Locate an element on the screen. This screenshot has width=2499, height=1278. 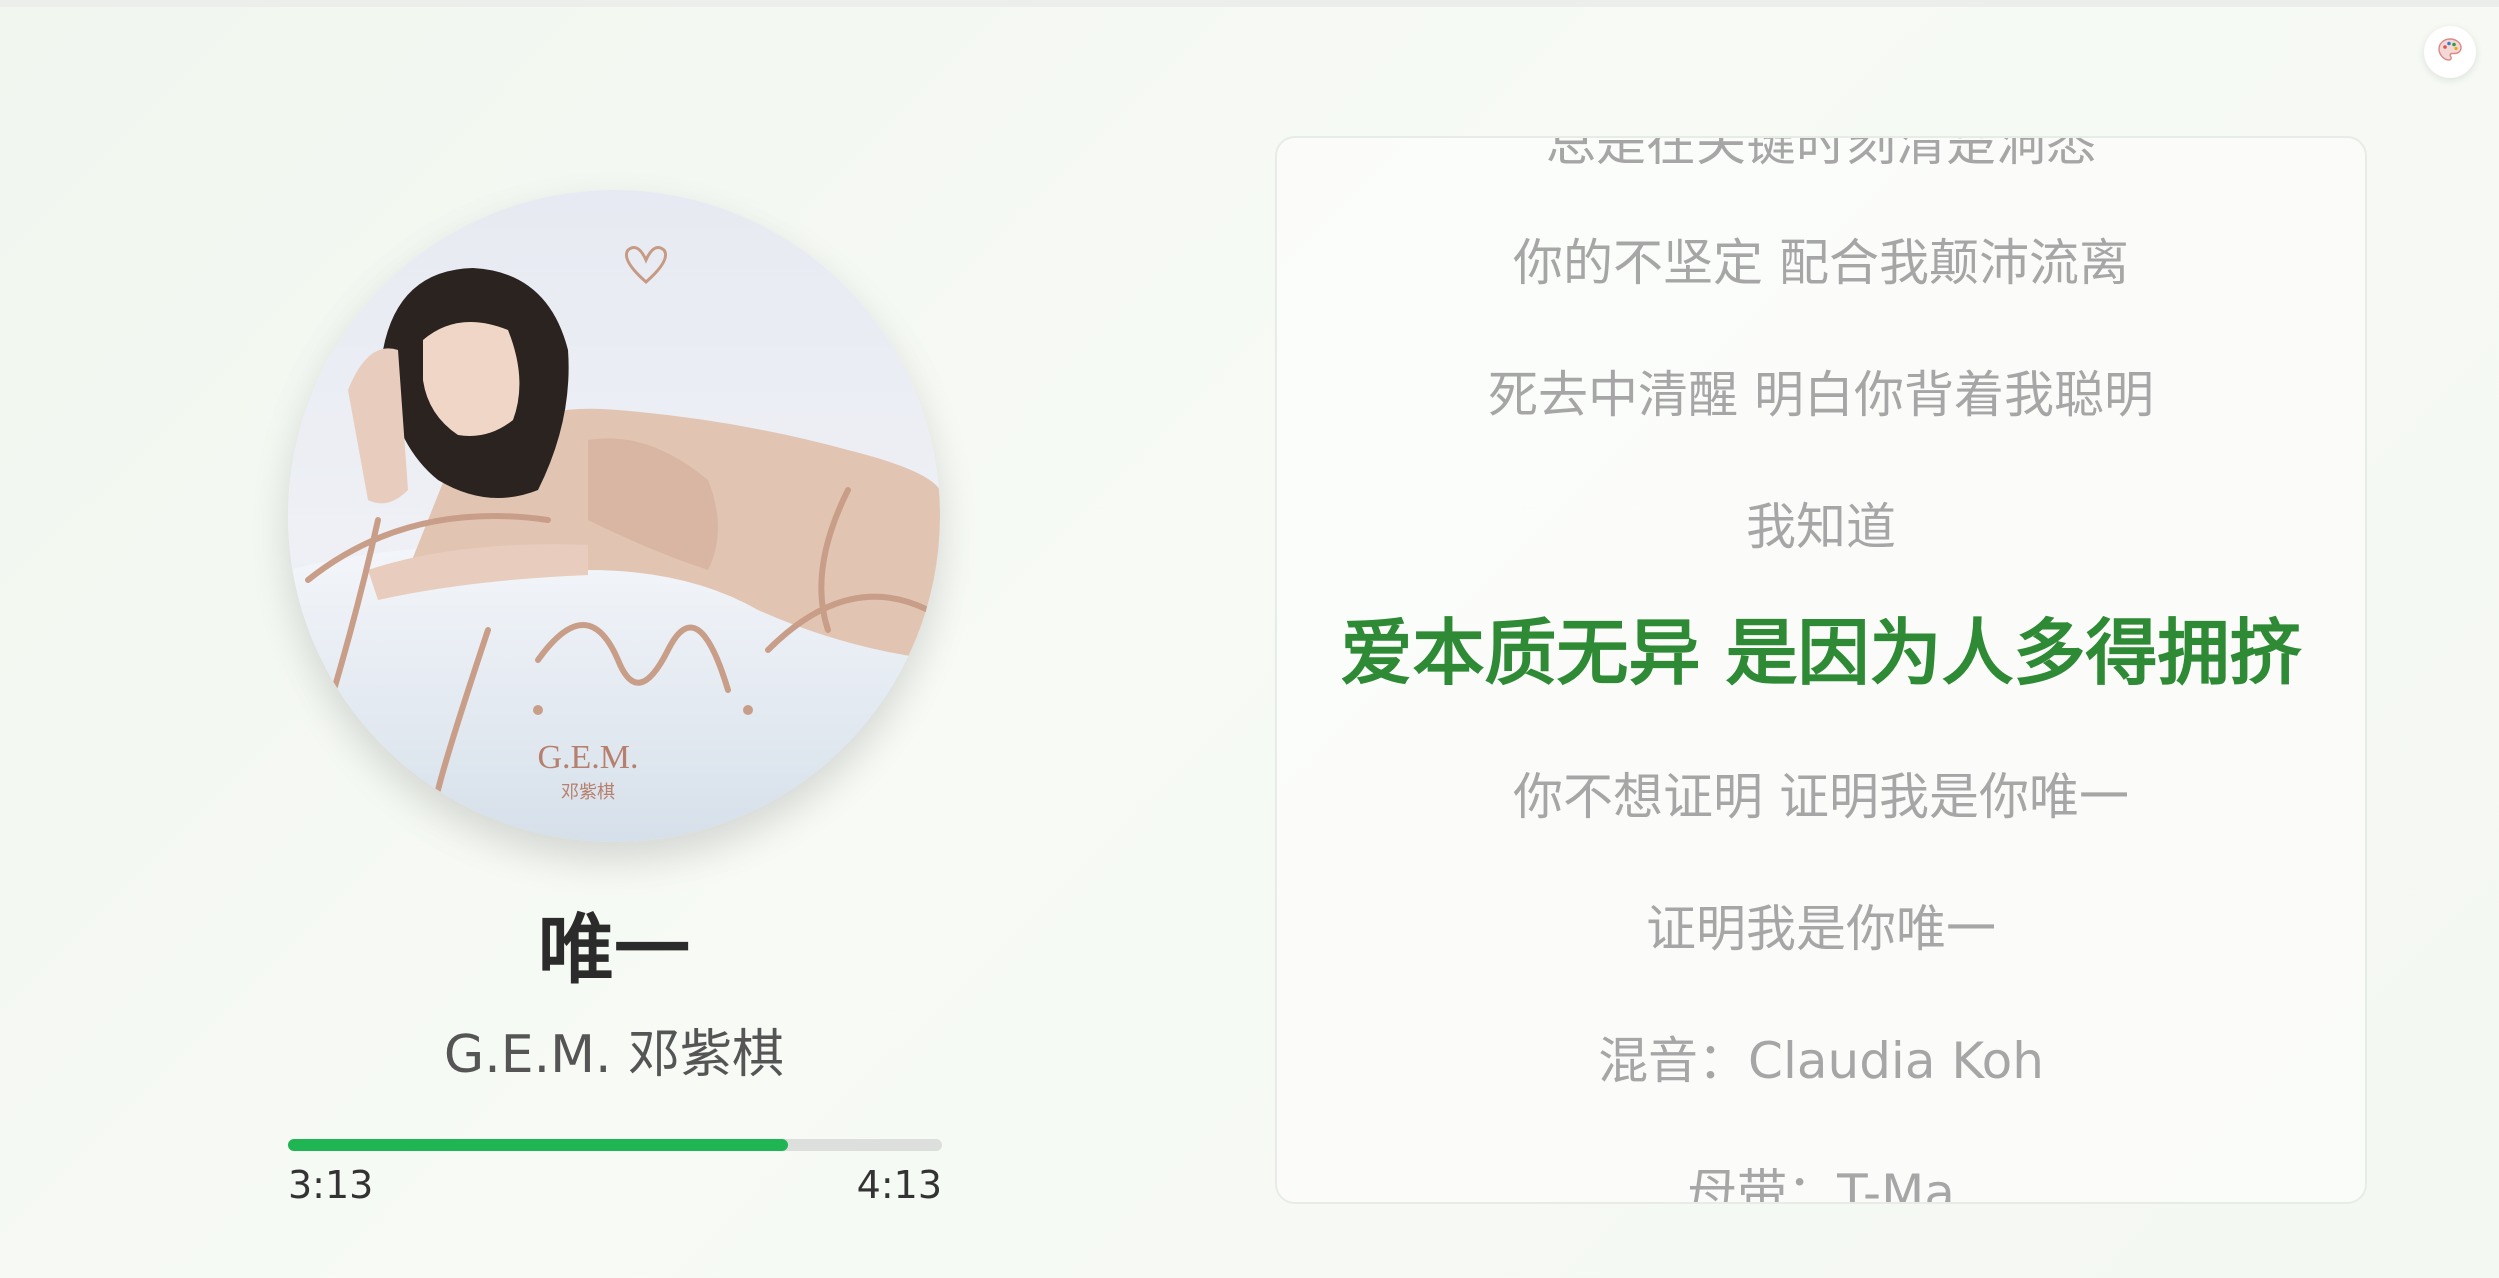
progress-fill is located at coordinates (538, 1145).